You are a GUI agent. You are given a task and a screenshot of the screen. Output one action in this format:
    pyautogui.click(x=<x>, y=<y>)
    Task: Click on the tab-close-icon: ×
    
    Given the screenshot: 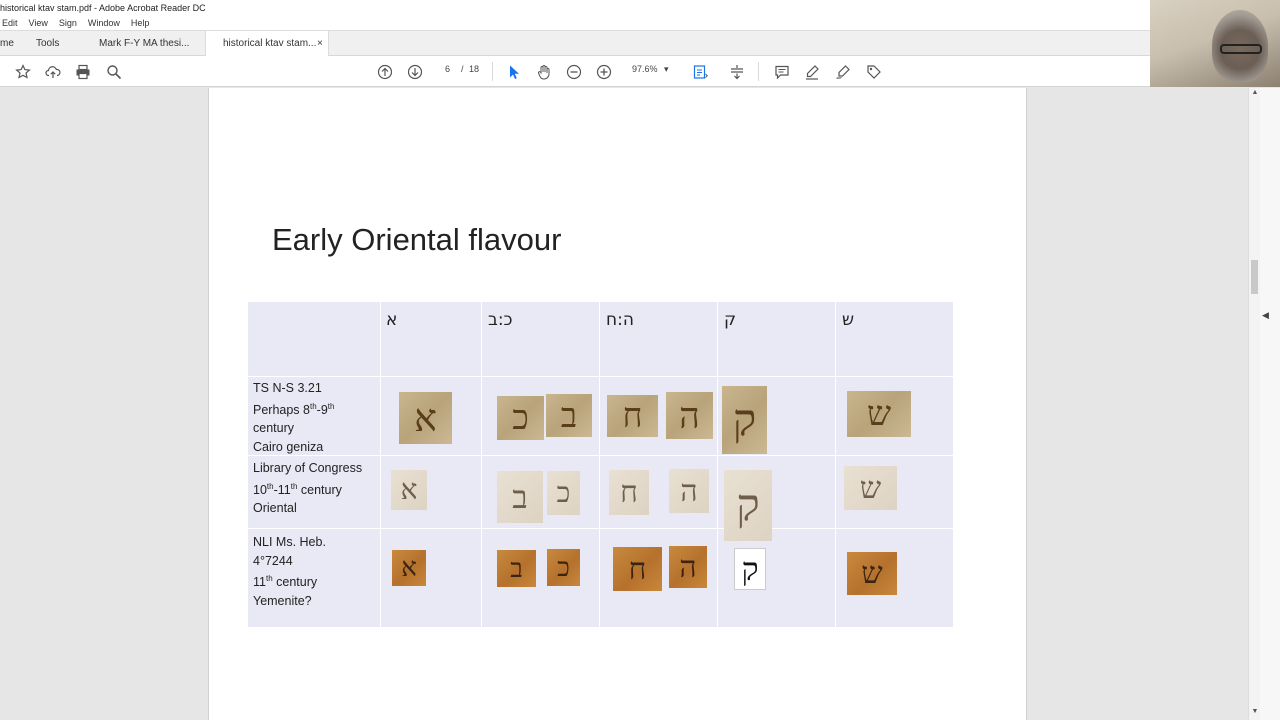 What is the action you would take?
    pyautogui.click(x=320, y=43)
    